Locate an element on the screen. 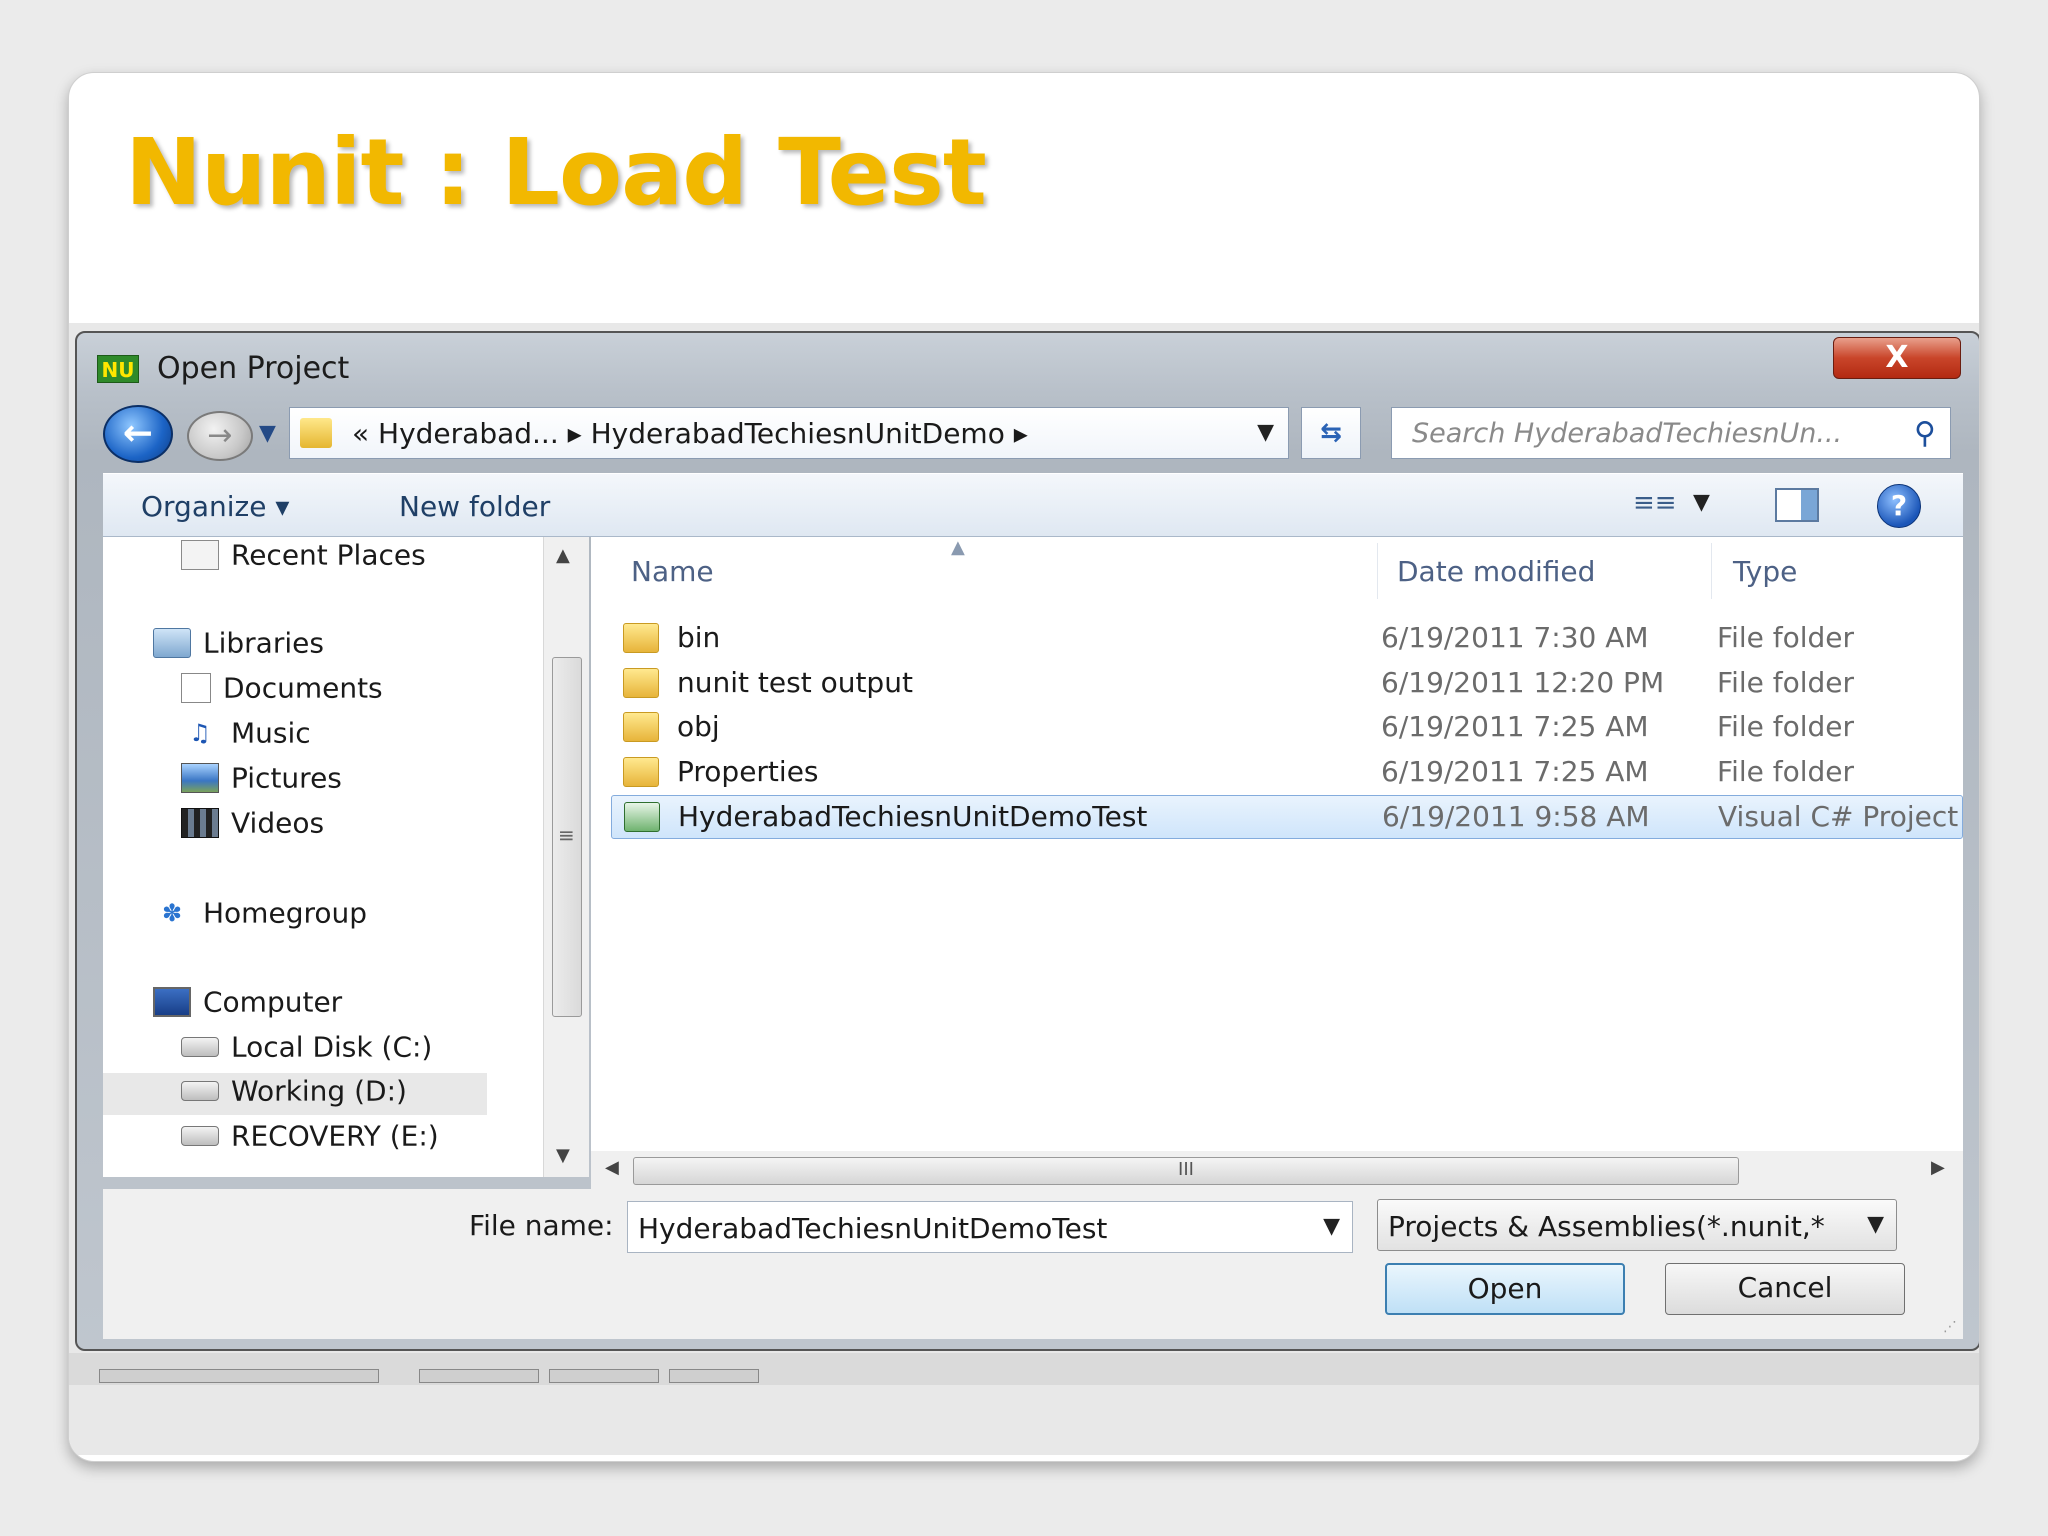 This screenshot has width=2048, height=1536. scroll-grip-icon: ≡ is located at coordinates (566, 835).